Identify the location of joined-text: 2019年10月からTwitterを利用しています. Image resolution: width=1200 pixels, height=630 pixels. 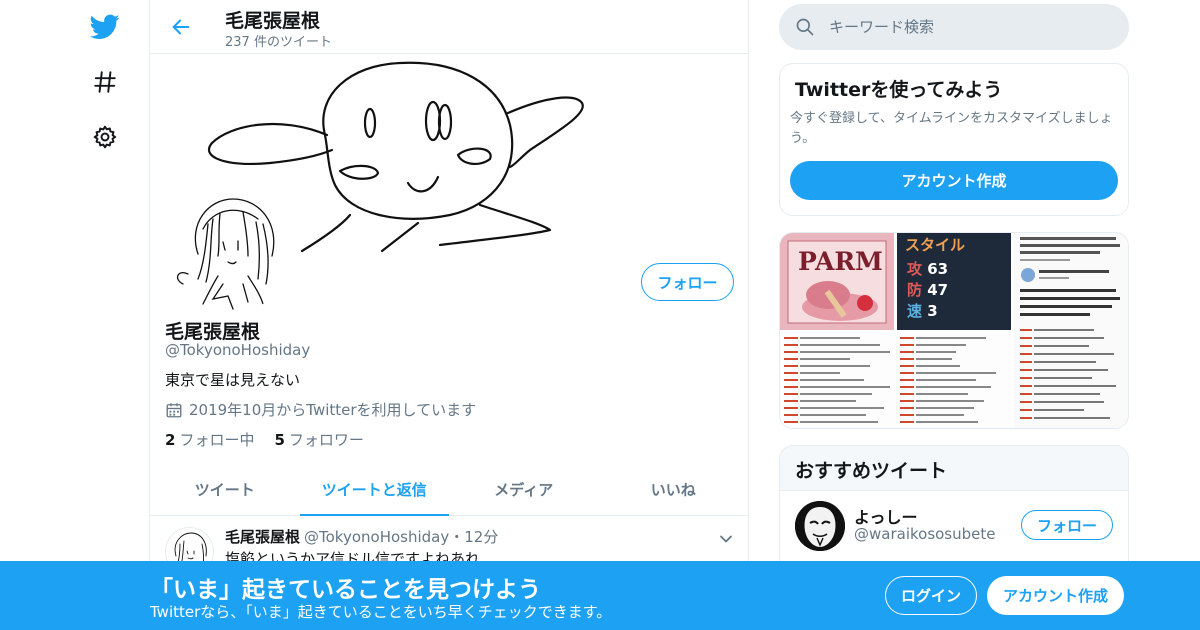
(333, 410).